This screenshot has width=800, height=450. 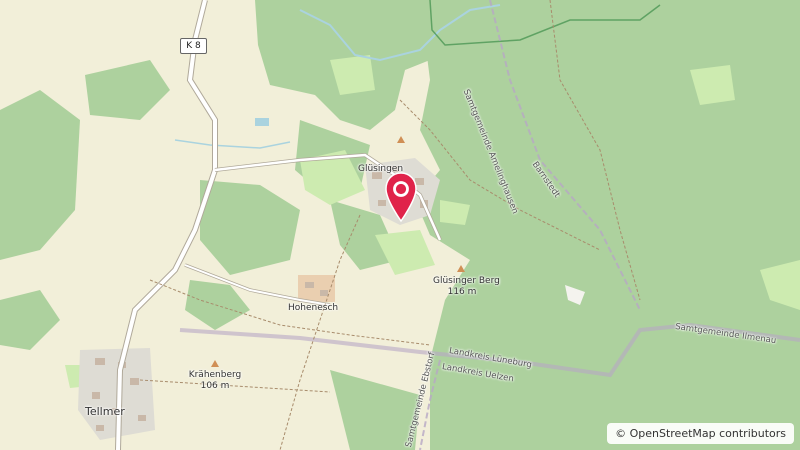 I want to click on map-attribution: © OpenStreetMap contributors, so click(x=700, y=433).